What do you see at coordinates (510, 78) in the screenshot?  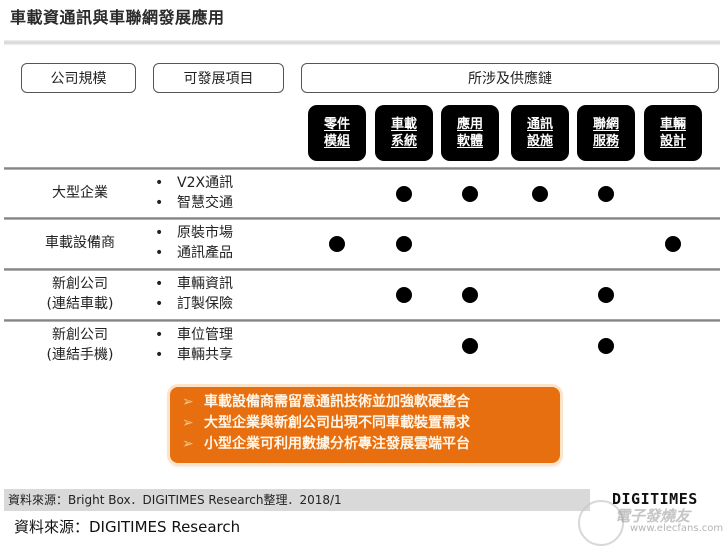 I see `header-supply-chain: 所涉及供應鏈` at bounding box center [510, 78].